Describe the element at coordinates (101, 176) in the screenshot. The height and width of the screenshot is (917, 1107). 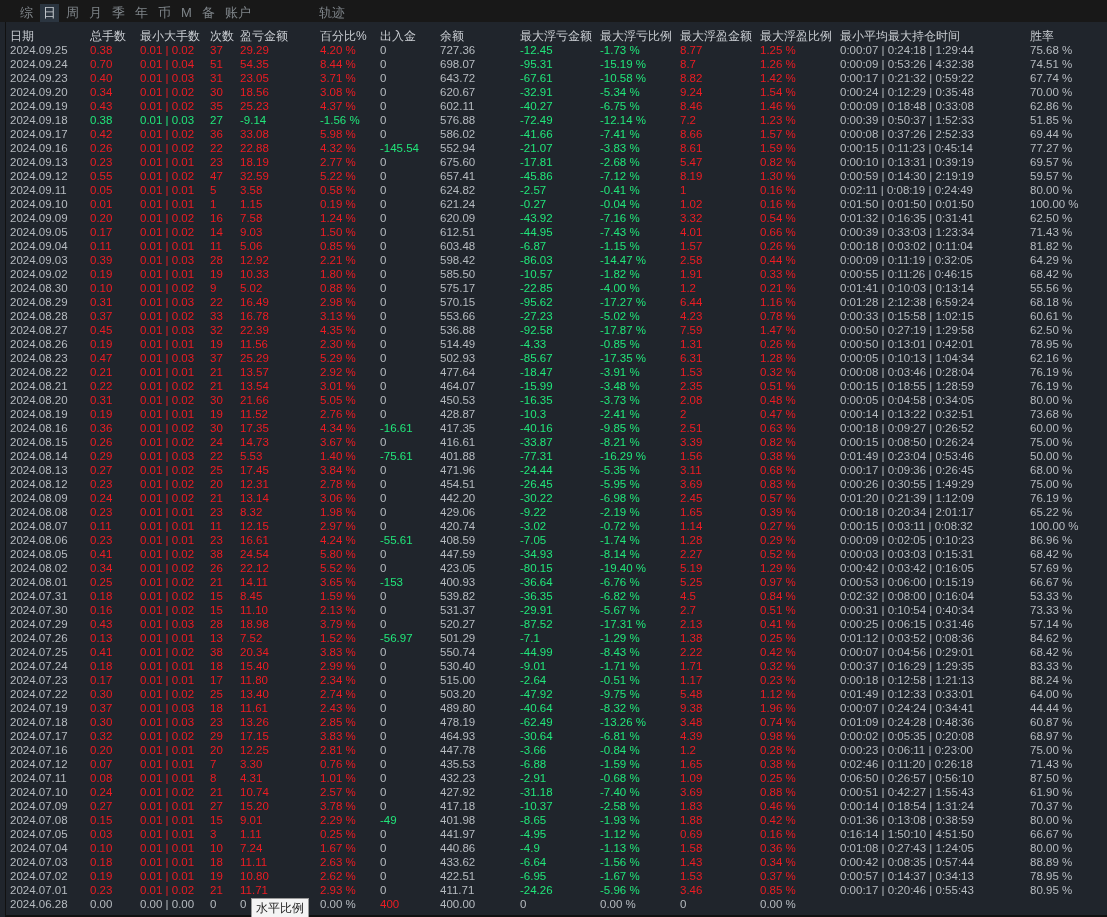
I see `table-cell: 0.55` at that location.